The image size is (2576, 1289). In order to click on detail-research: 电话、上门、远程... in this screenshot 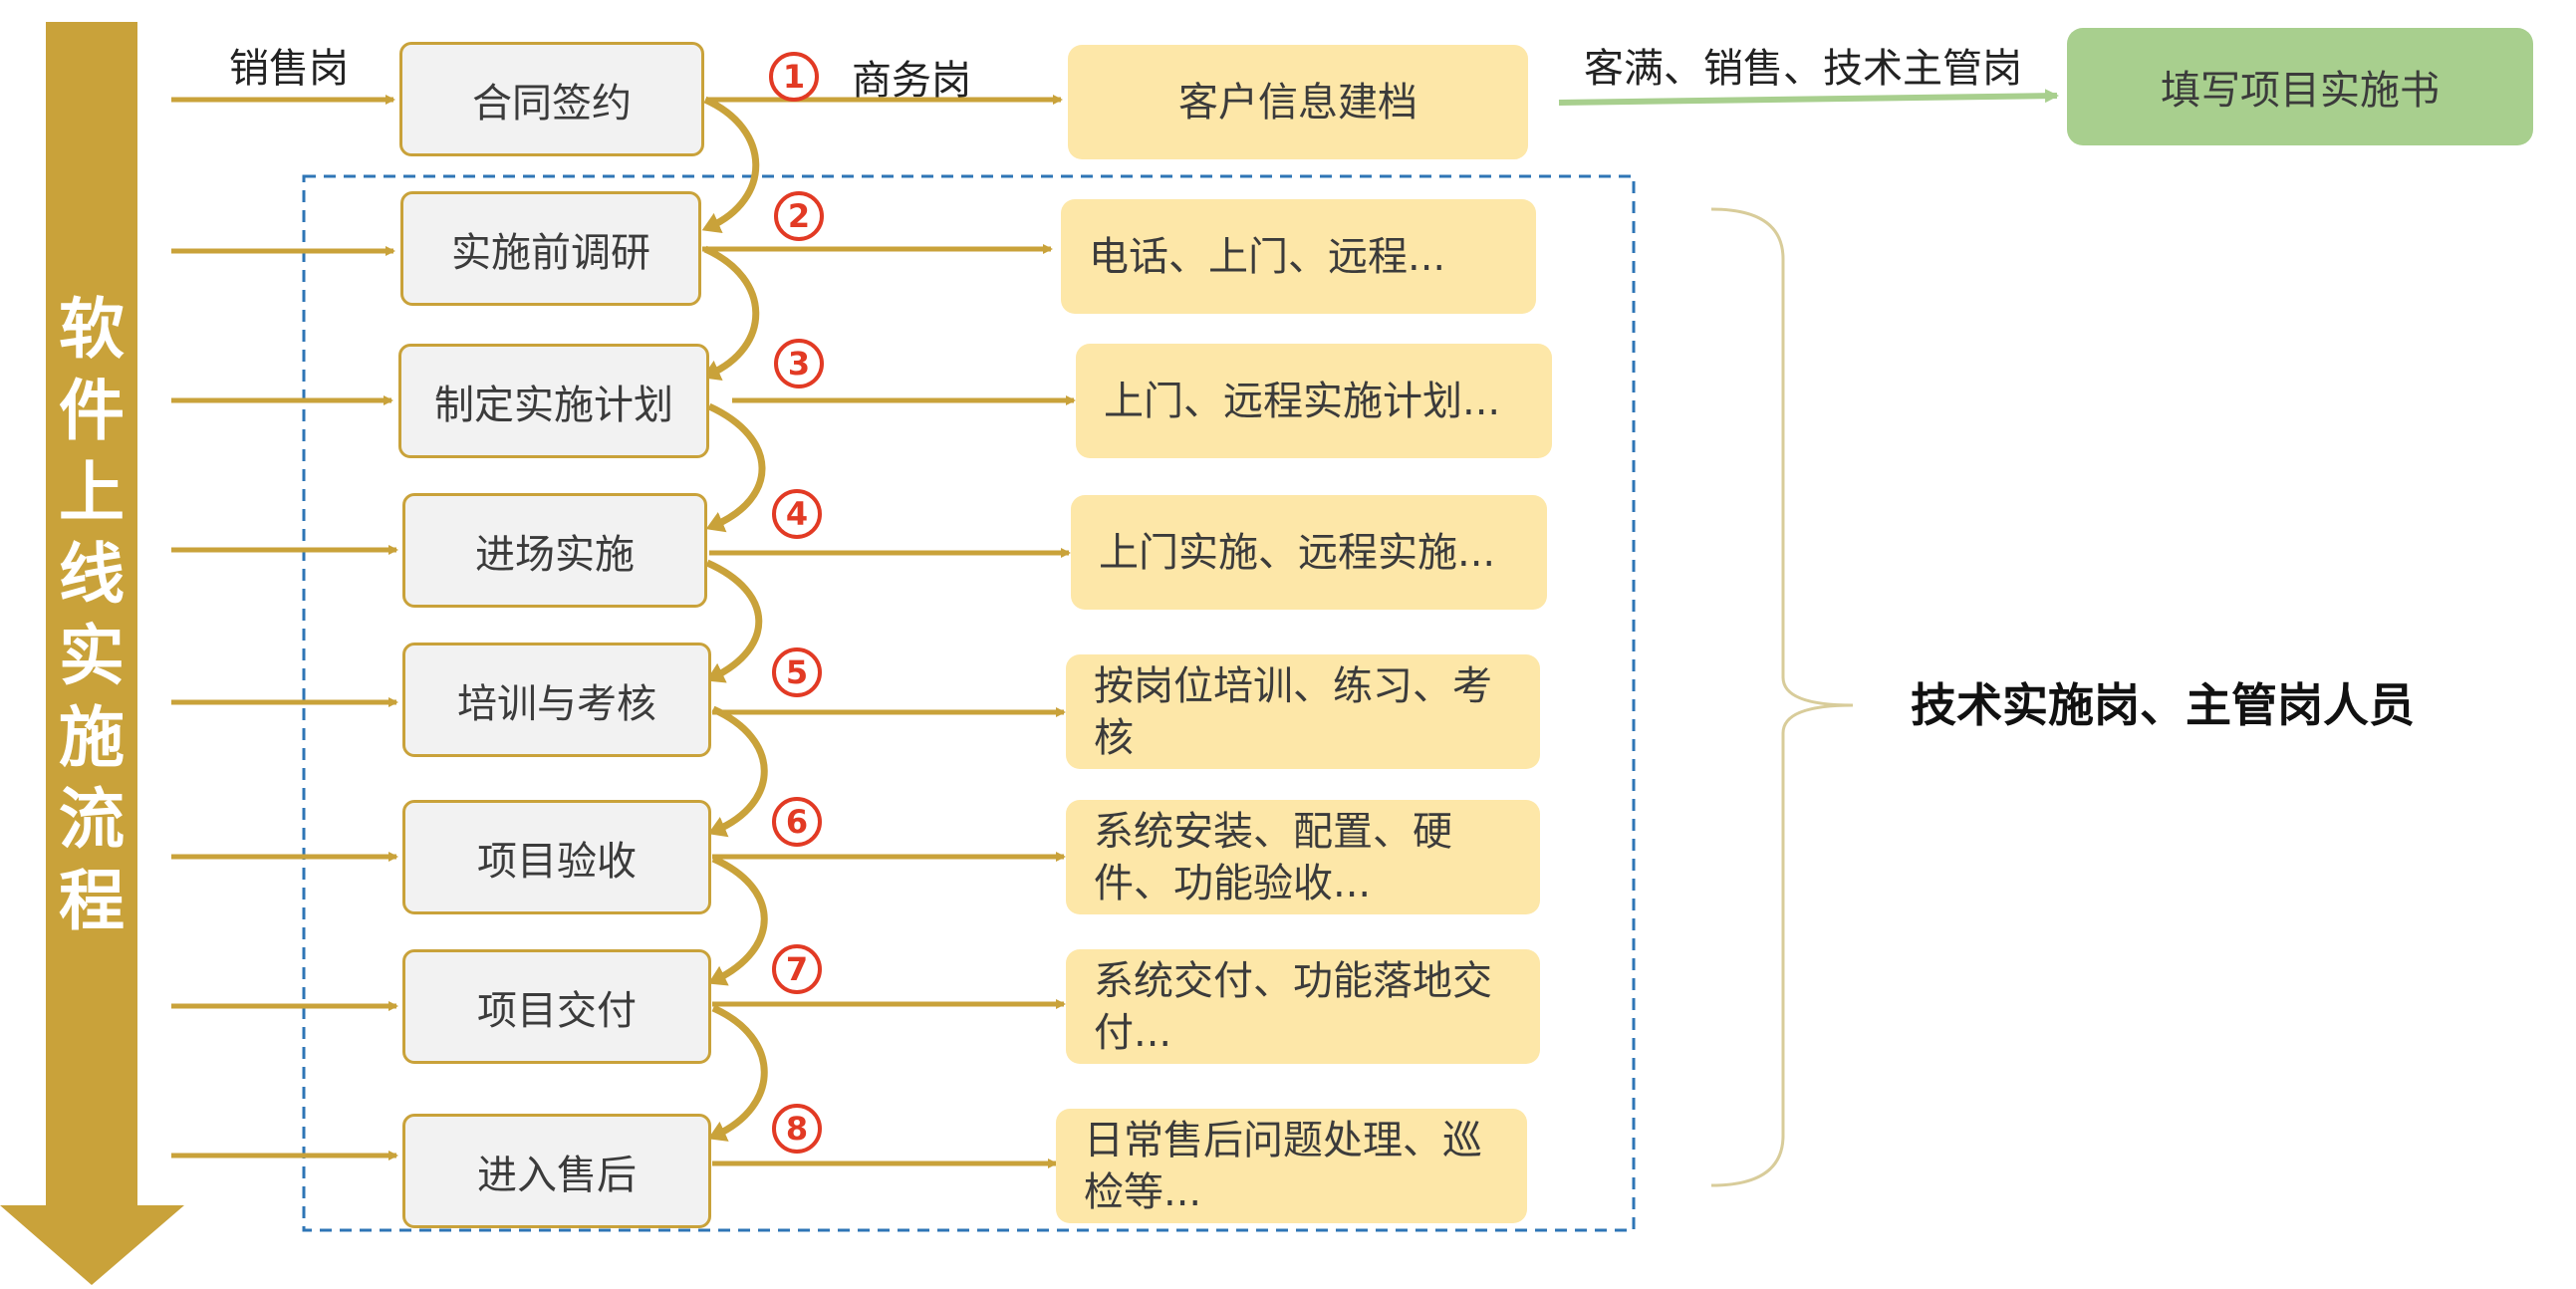, I will do `click(1298, 256)`.